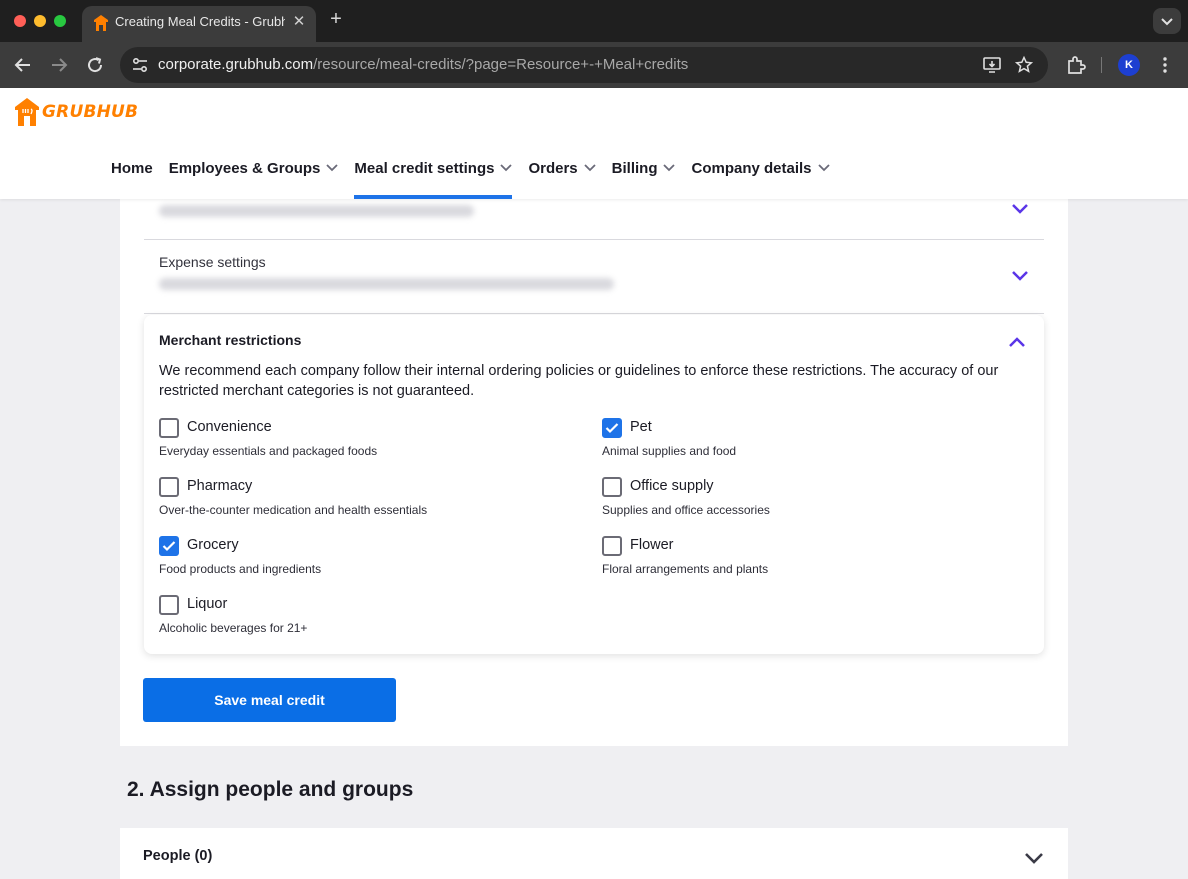 The width and height of the screenshot is (1188, 879). I want to click on option-label: Flower, so click(652, 545).